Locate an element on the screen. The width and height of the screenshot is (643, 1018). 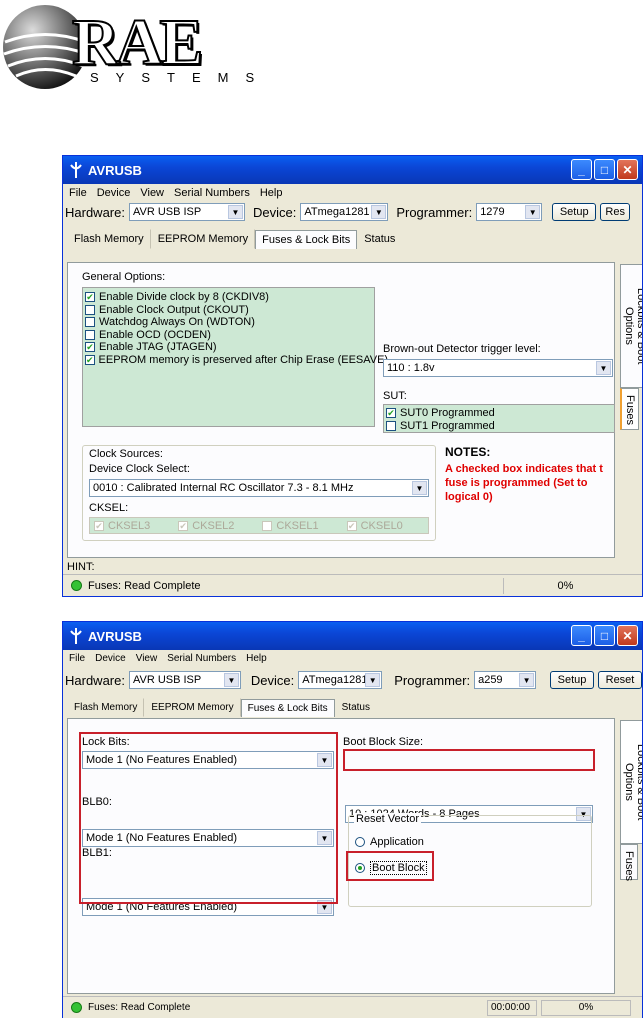
progress-percent: 0% is located at coordinates (565, 586).